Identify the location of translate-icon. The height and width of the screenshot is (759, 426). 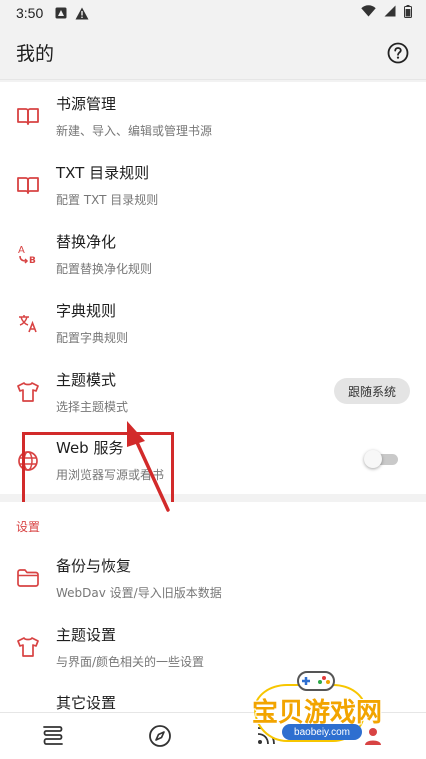
(28, 323).